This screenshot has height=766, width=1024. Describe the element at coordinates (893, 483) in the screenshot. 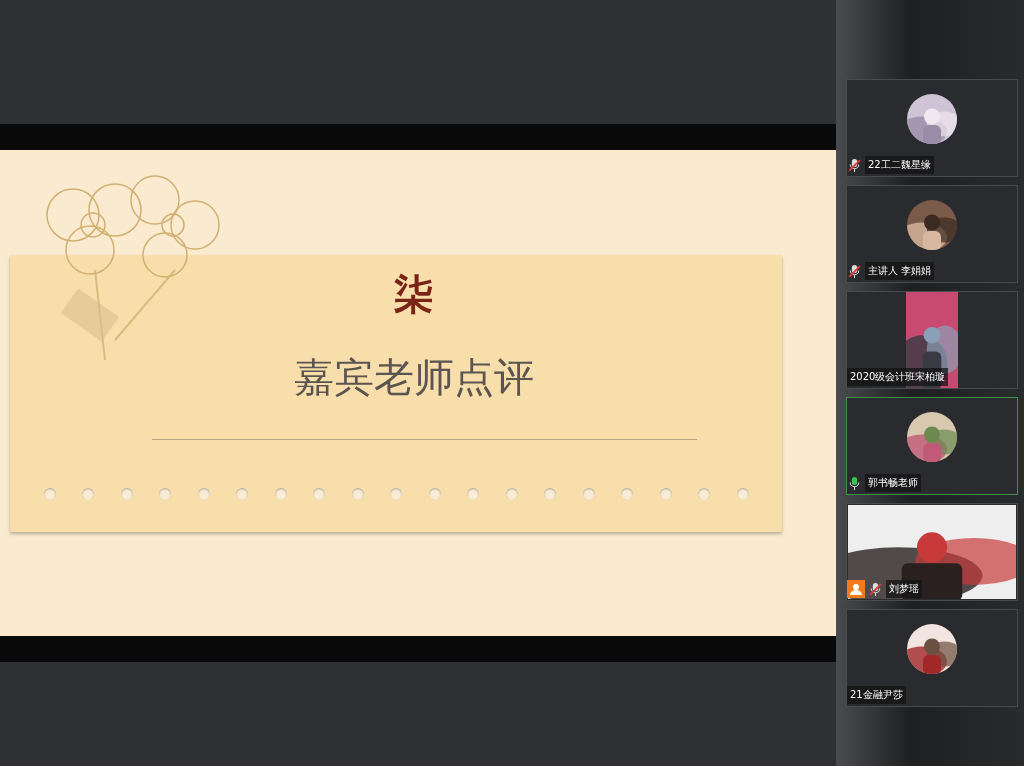

I see `participant-name: 郭书畅老师` at that location.